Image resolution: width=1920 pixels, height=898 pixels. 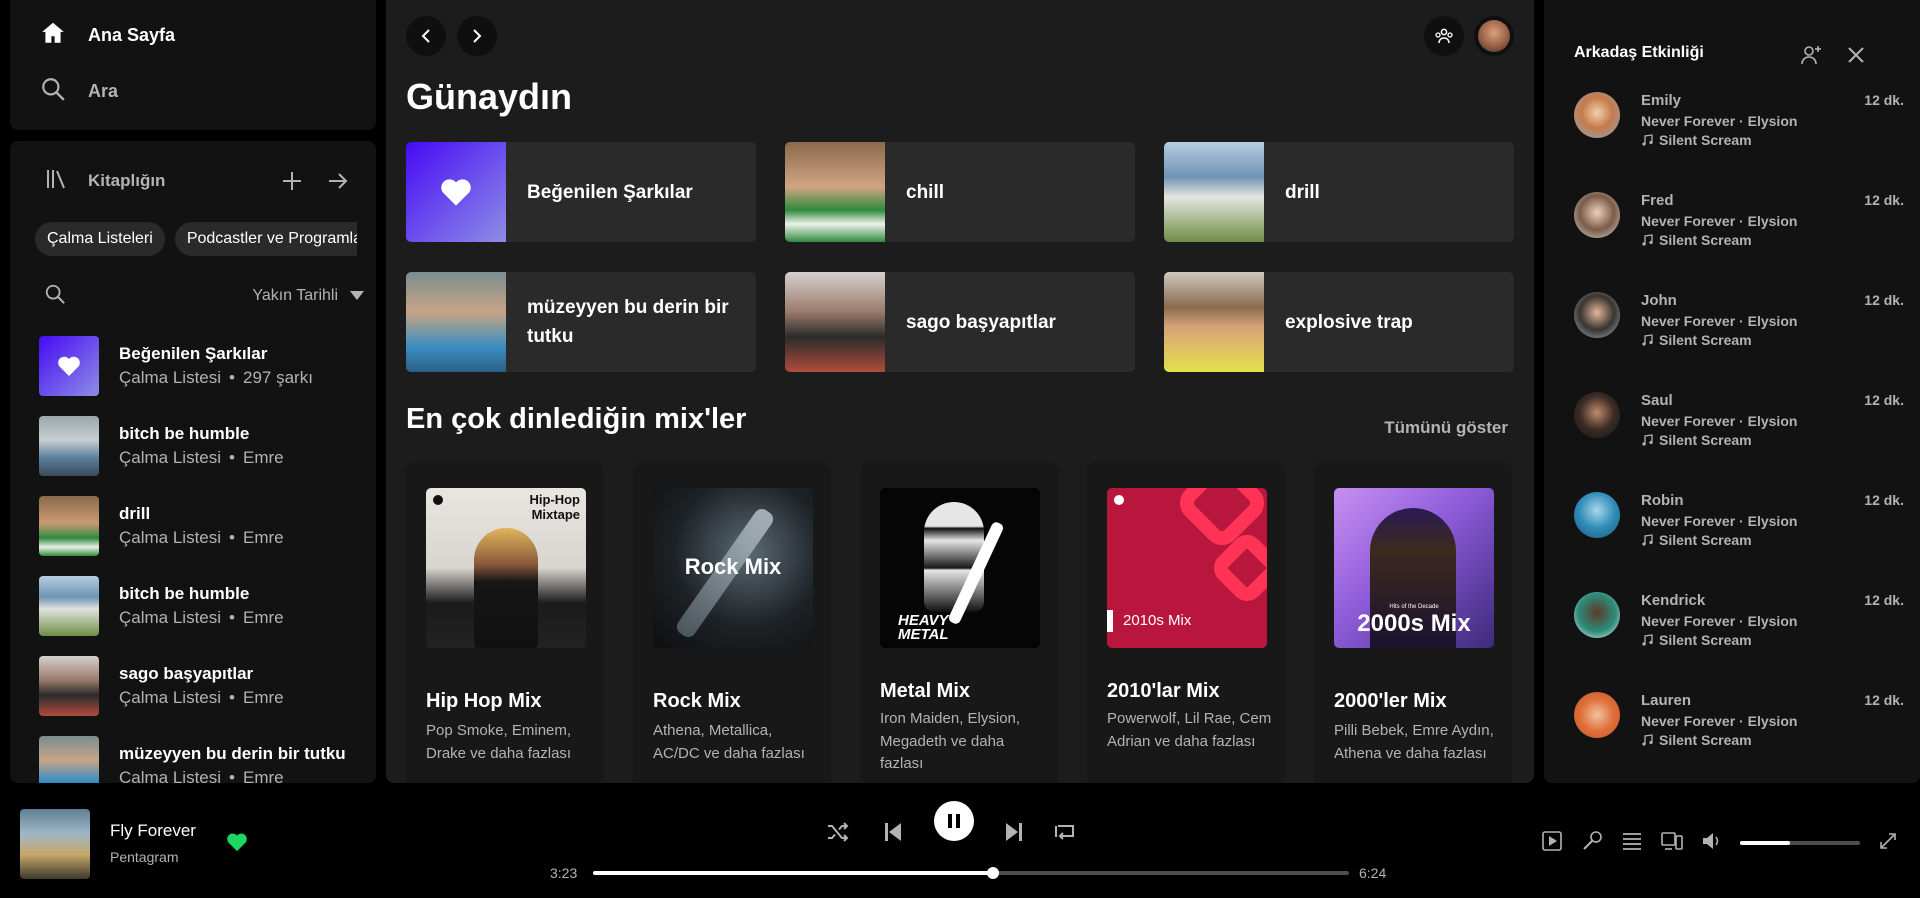 What do you see at coordinates (338, 181) in the screenshot?
I see `expand-library-button` at bounding box center [338, 181].